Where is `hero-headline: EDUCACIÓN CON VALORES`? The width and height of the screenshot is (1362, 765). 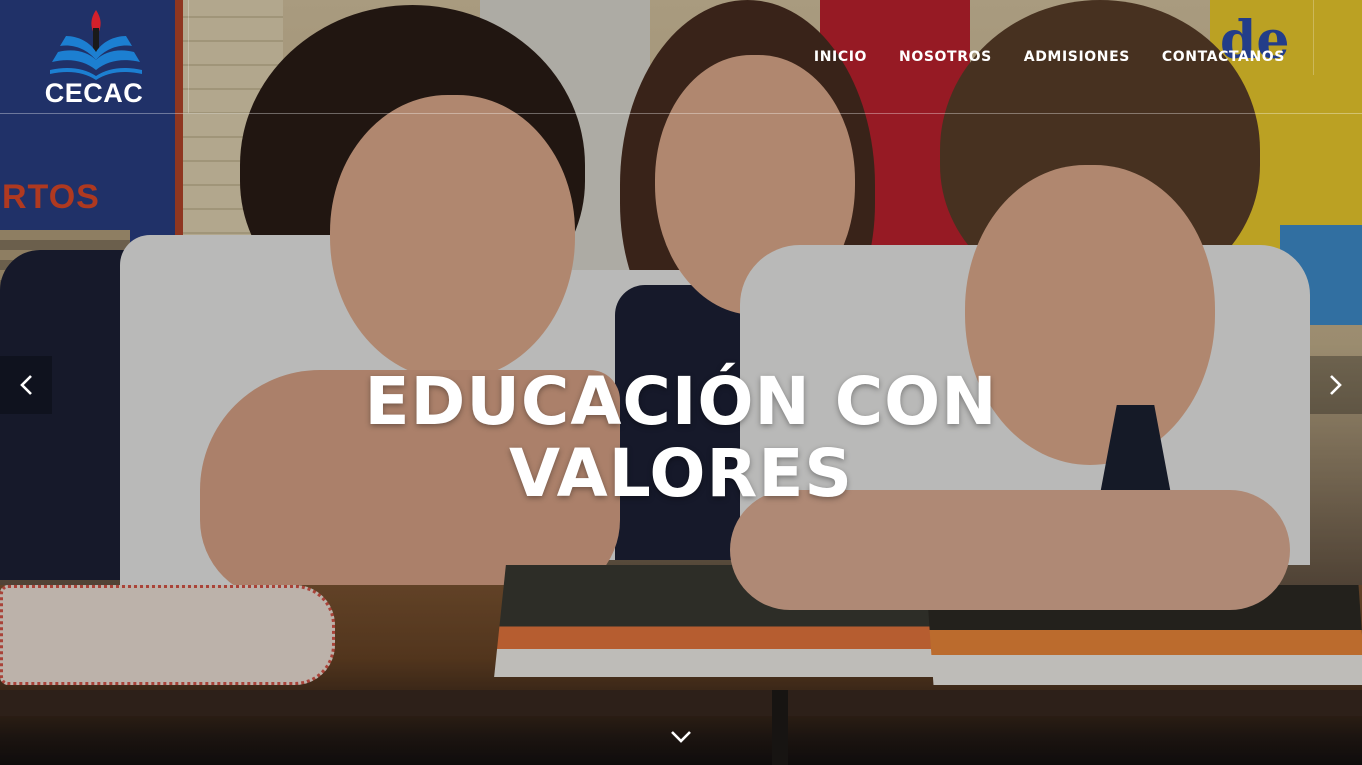
hero-headline: EDUCACIÓN CON VALORES is located at coordinates (681, 438).